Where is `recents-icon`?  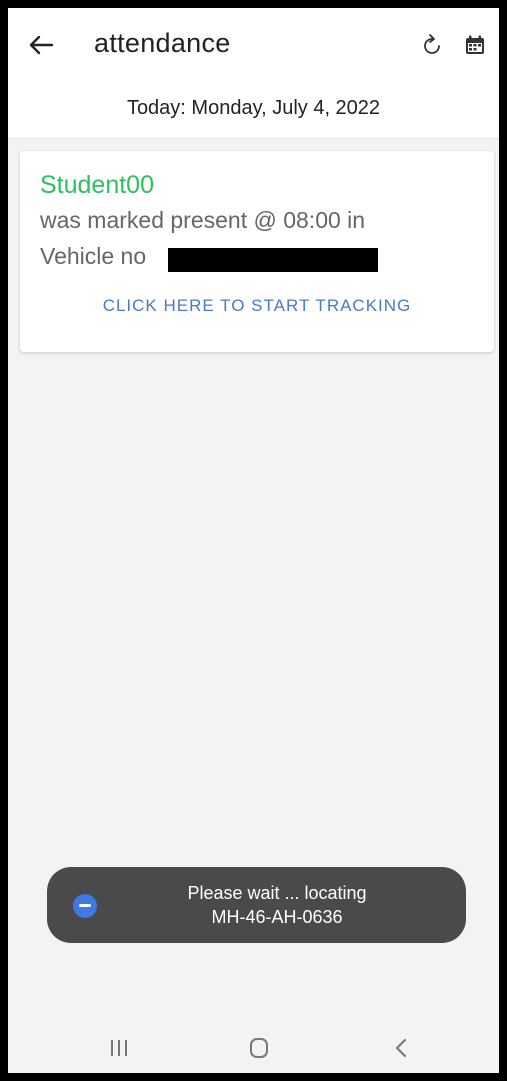
recents-icon is located at coordinates (119, 1048).